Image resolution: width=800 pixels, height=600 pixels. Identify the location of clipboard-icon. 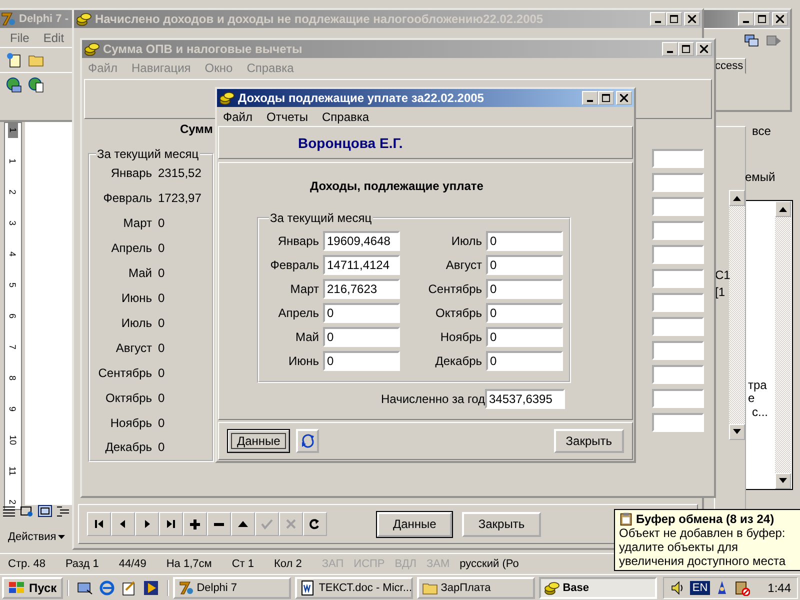
(742, 588).